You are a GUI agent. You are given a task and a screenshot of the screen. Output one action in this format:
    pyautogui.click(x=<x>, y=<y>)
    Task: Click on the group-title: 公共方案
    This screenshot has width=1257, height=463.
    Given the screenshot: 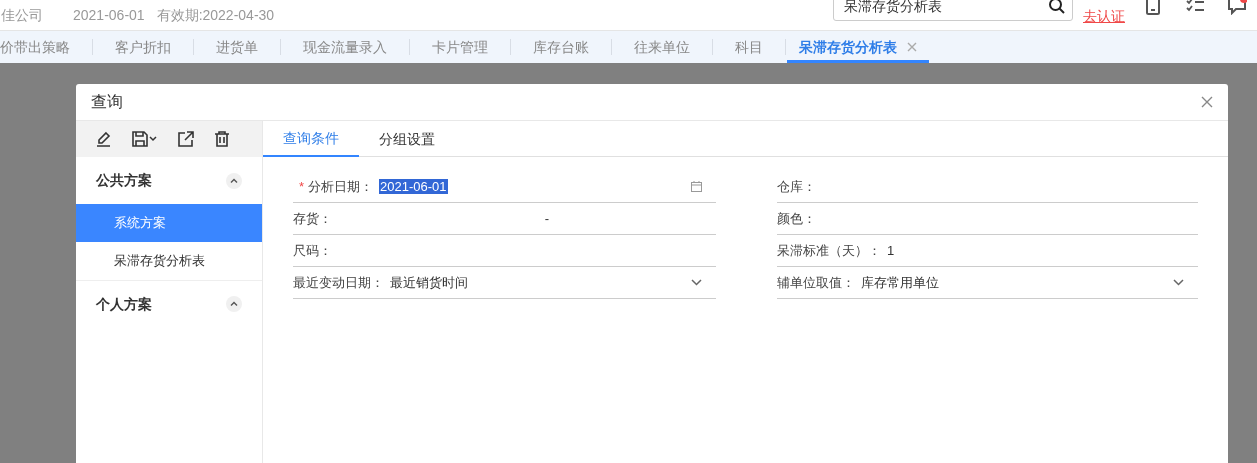 What is the action you would take?
    pyautogui.click(x=124, y=180)
    